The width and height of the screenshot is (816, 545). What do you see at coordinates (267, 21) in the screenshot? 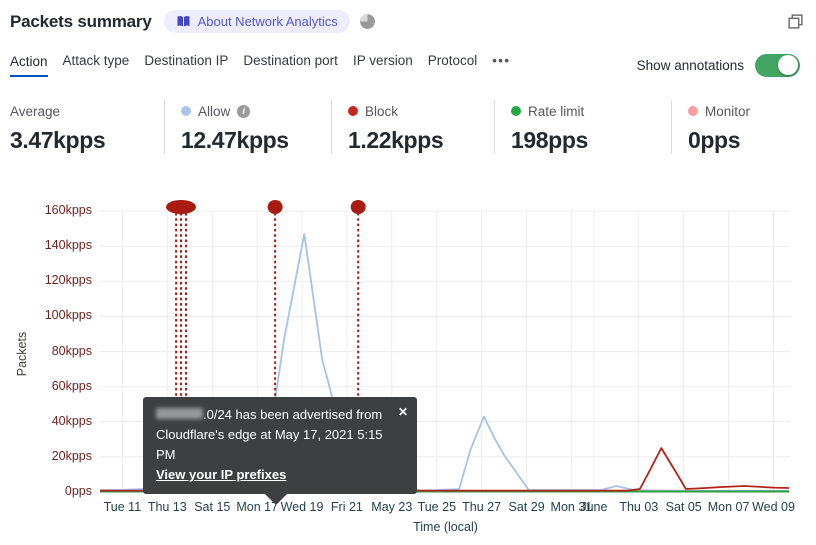
I see `about-badge-label: About Network Analytics` at bounding box center [267, 21].